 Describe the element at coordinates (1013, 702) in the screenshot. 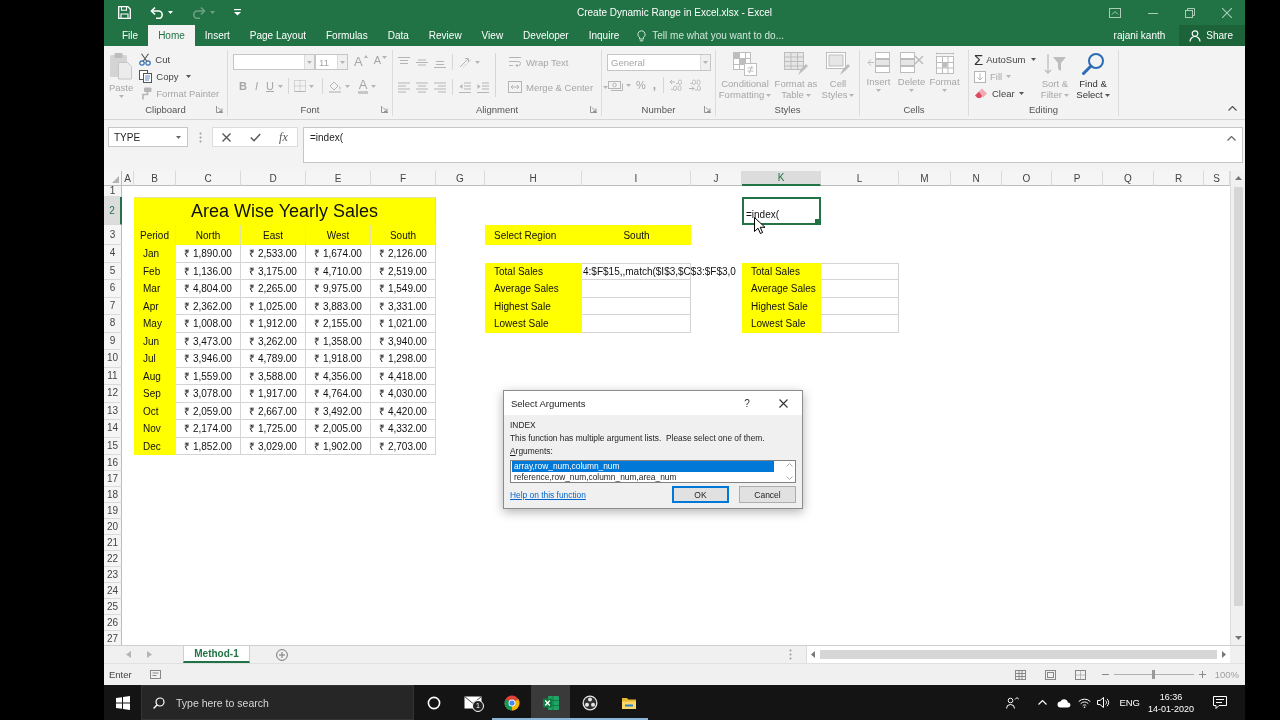

I see `people-icon` at that location.